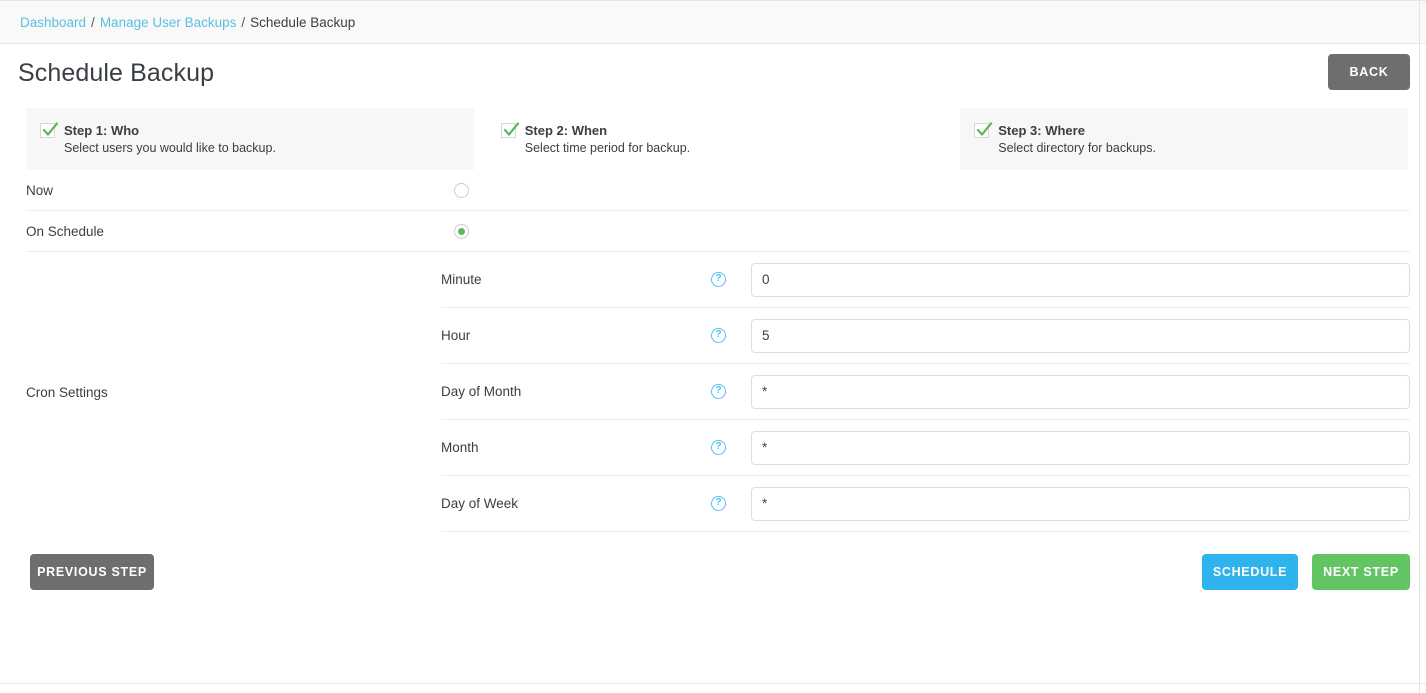  Describe the element at coordinates (461, 279) in the screenshot. I see `cron-label-minute: Minute` at that location.